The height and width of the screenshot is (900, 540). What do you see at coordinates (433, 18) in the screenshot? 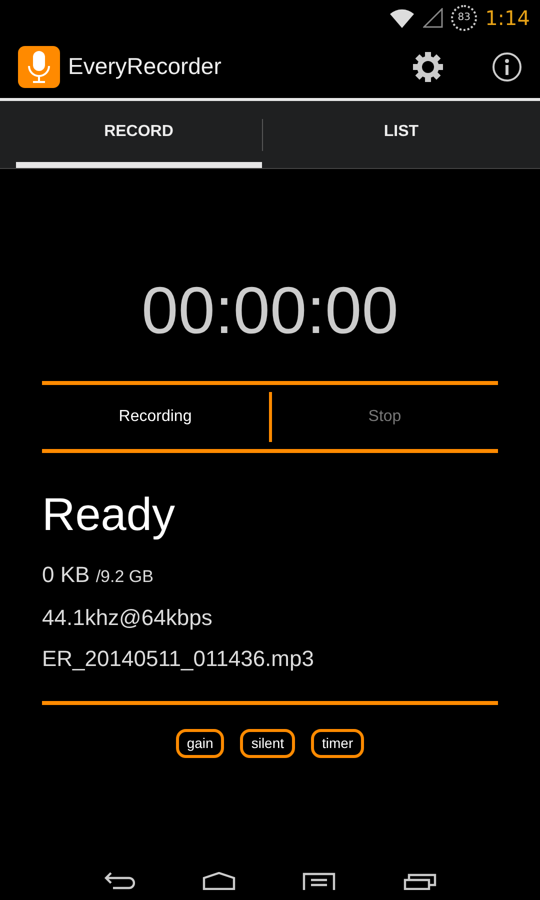
I see `signal-icon` at bounding box center [433, 18].